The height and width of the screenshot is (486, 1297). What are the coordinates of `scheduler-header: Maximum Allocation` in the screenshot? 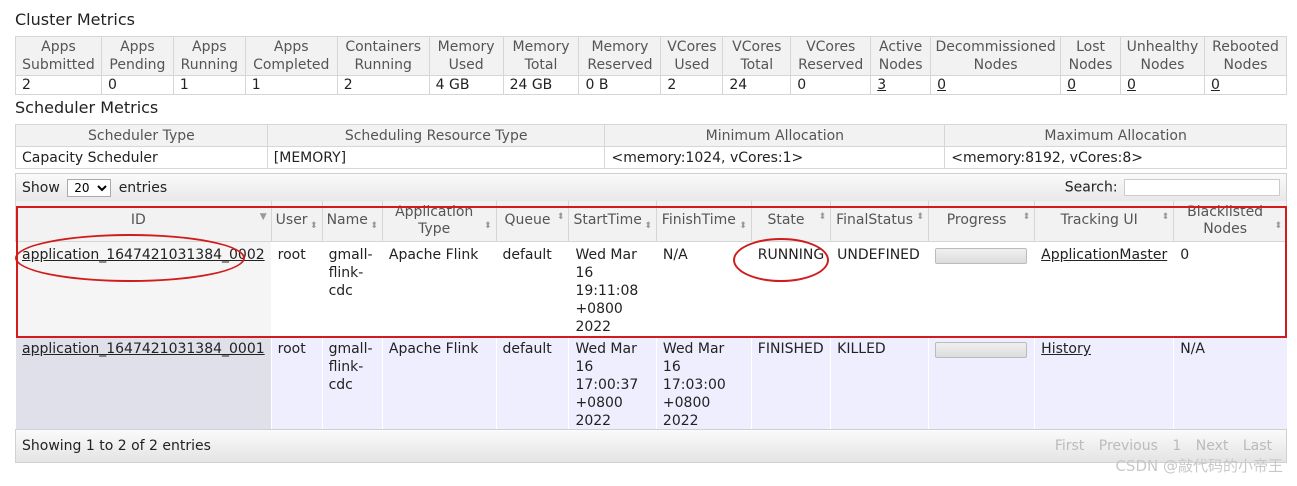 It's located at (1115, 135).